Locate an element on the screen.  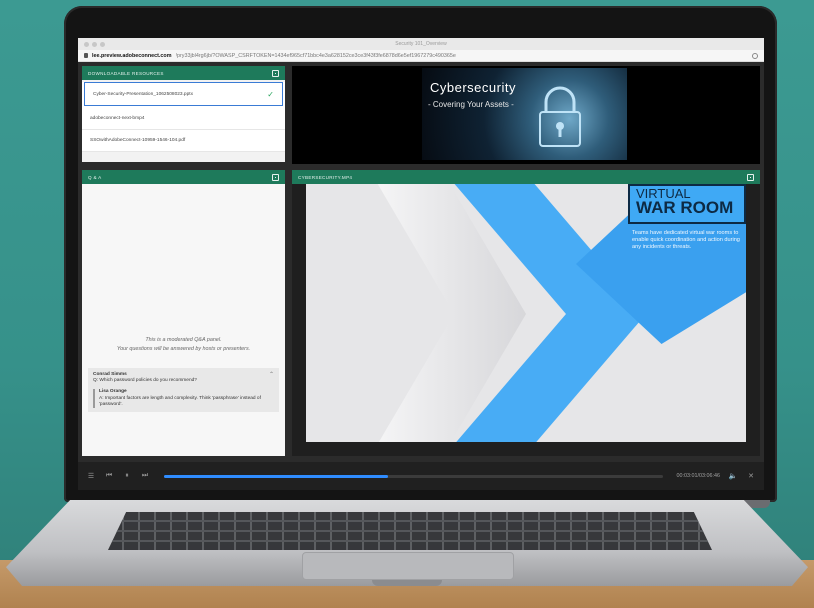
banner-pod: Cybersecurity - Covering Your Assets - is located at coordinates (526, 115).